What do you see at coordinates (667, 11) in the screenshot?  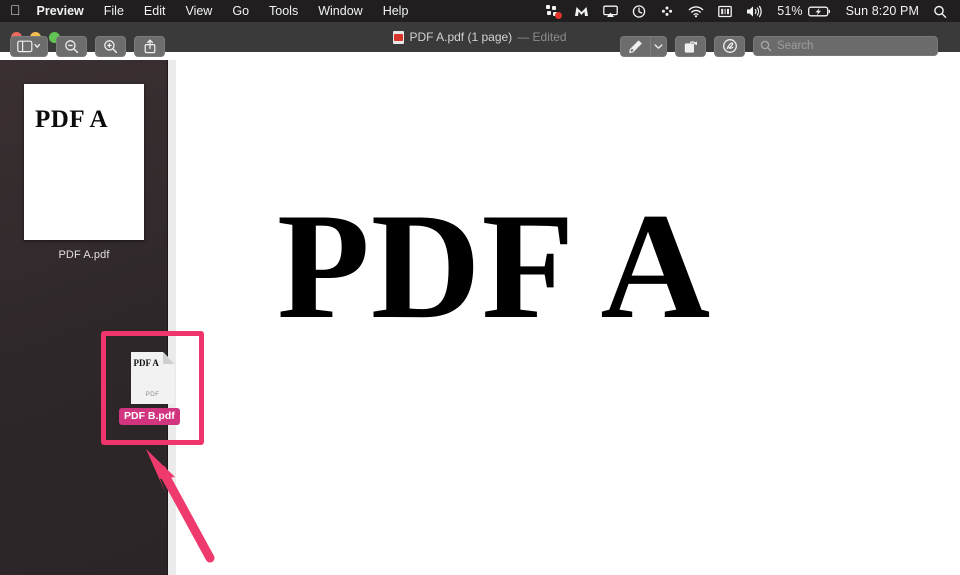 I see `dropbox-icon` at bounding box center [667, 11].